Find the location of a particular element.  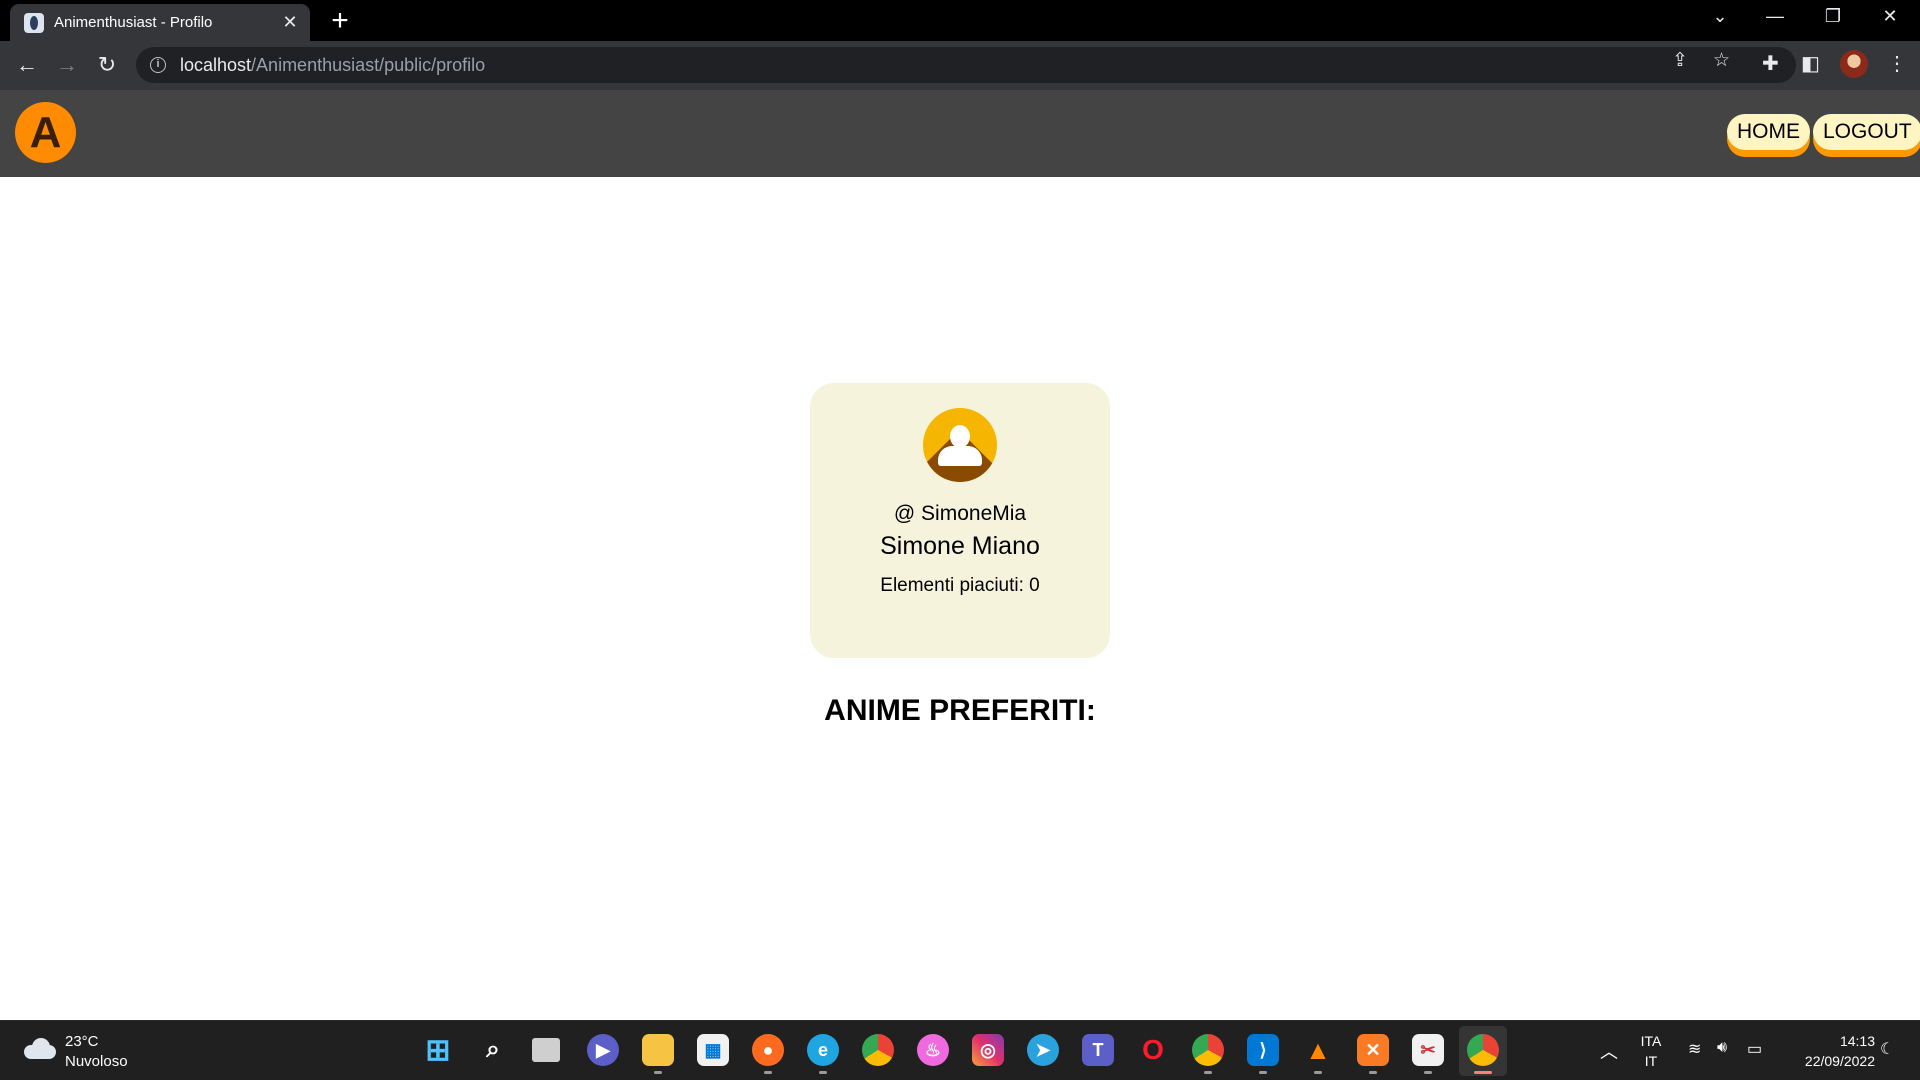

chrome-active-indicator is located at coordinates (1483, 1072).